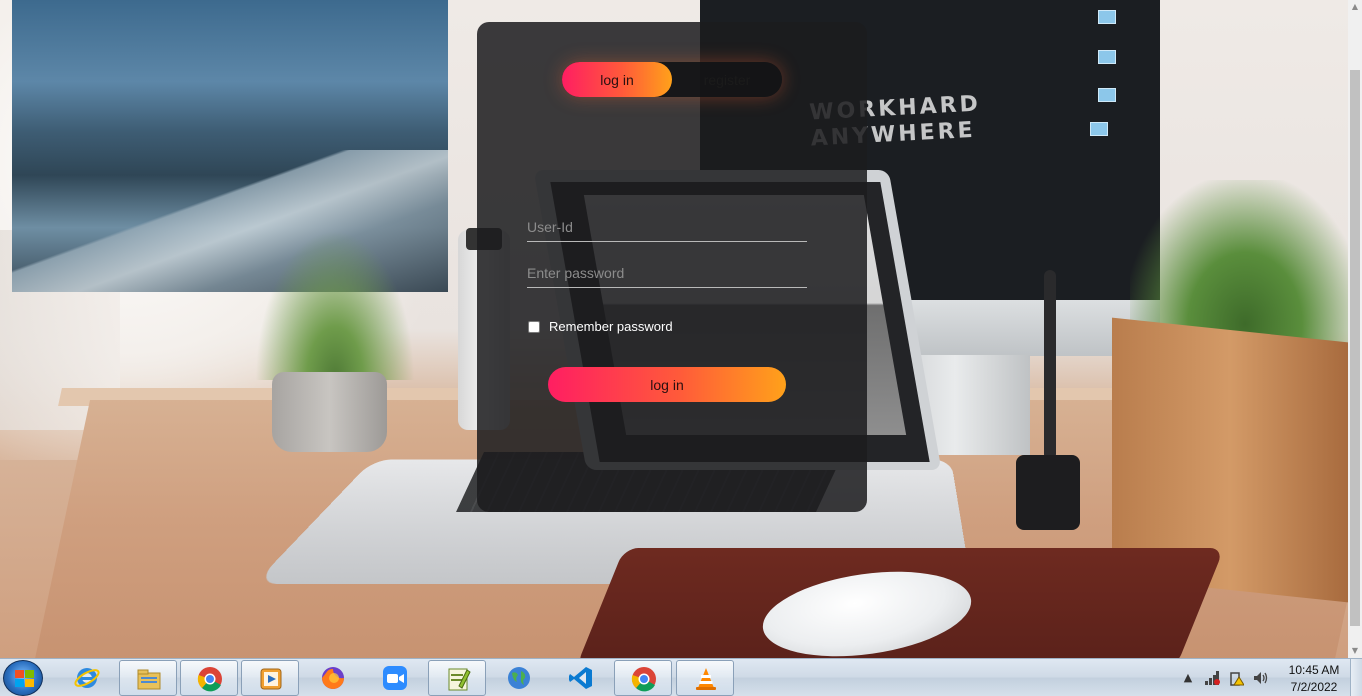 Image resolution: width=1362 pixels, height=696 pixels. I want to click on globe-icon, so click(519, 678).